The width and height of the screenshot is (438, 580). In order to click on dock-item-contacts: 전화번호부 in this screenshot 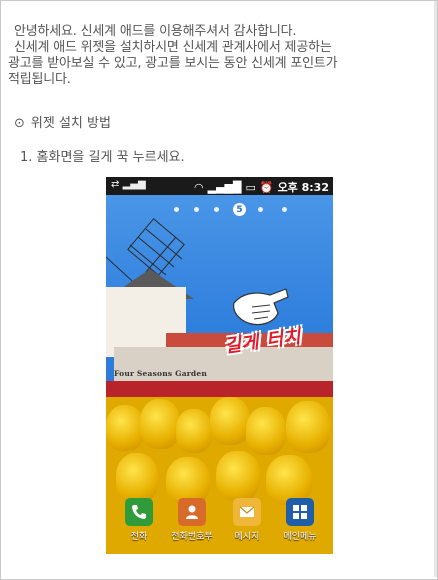, I will do `click(192, 520)`.